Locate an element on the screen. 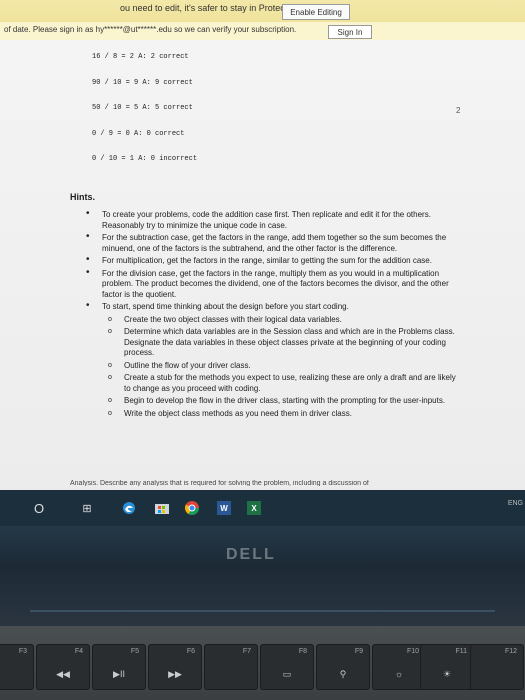 The image size is (525, 700). key-f3: F3 is located at coordinates (17, 667).